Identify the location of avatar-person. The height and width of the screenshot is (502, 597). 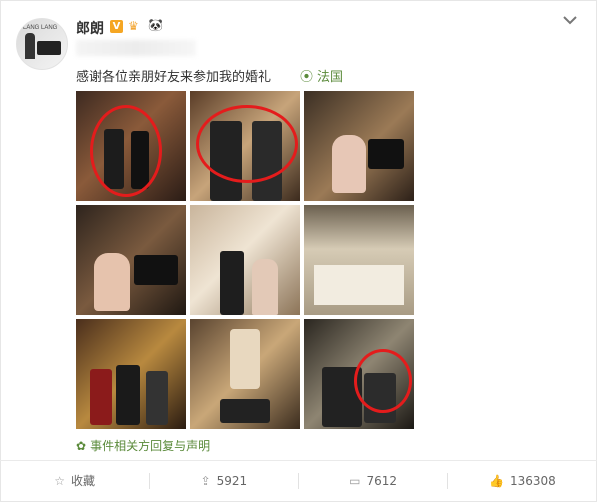
(30, 46).